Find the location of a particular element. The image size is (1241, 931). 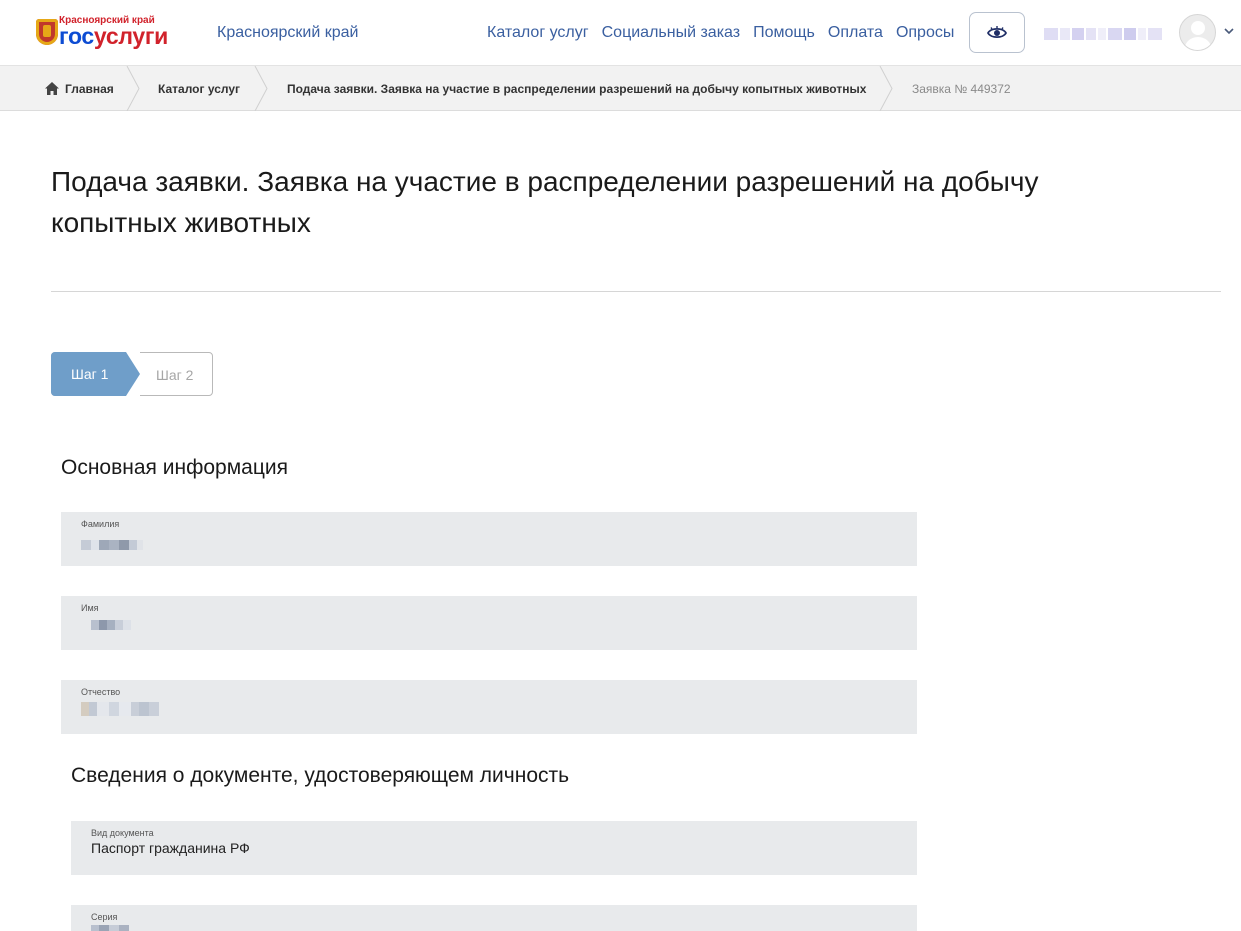

field-last-name: Фамилия is located at coordinates (489, 539).